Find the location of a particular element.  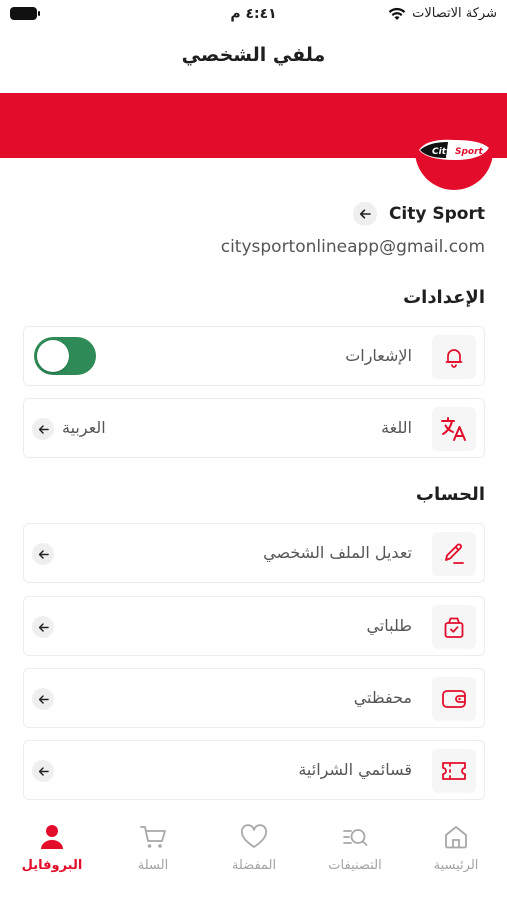

heart-icon is located at coordinates (254, 836).